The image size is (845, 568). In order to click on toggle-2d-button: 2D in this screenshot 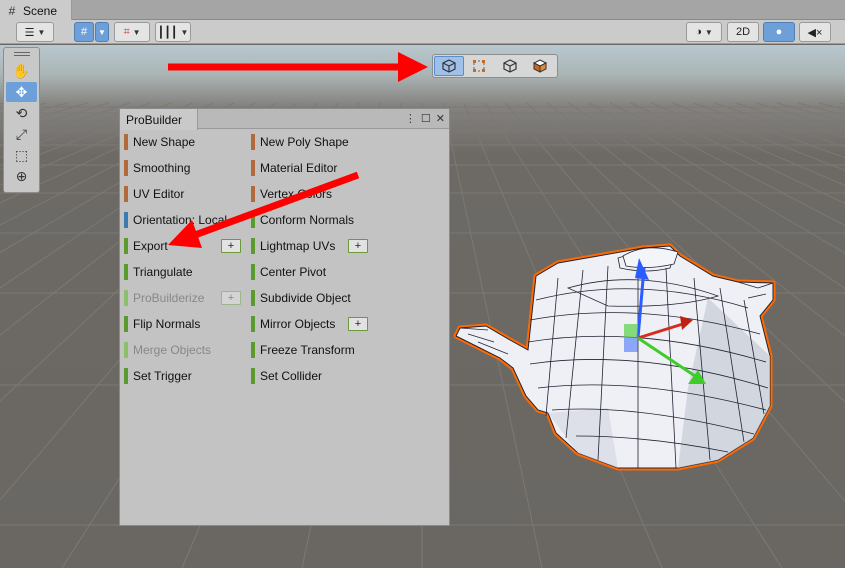, I will do `click(743, 32)`.